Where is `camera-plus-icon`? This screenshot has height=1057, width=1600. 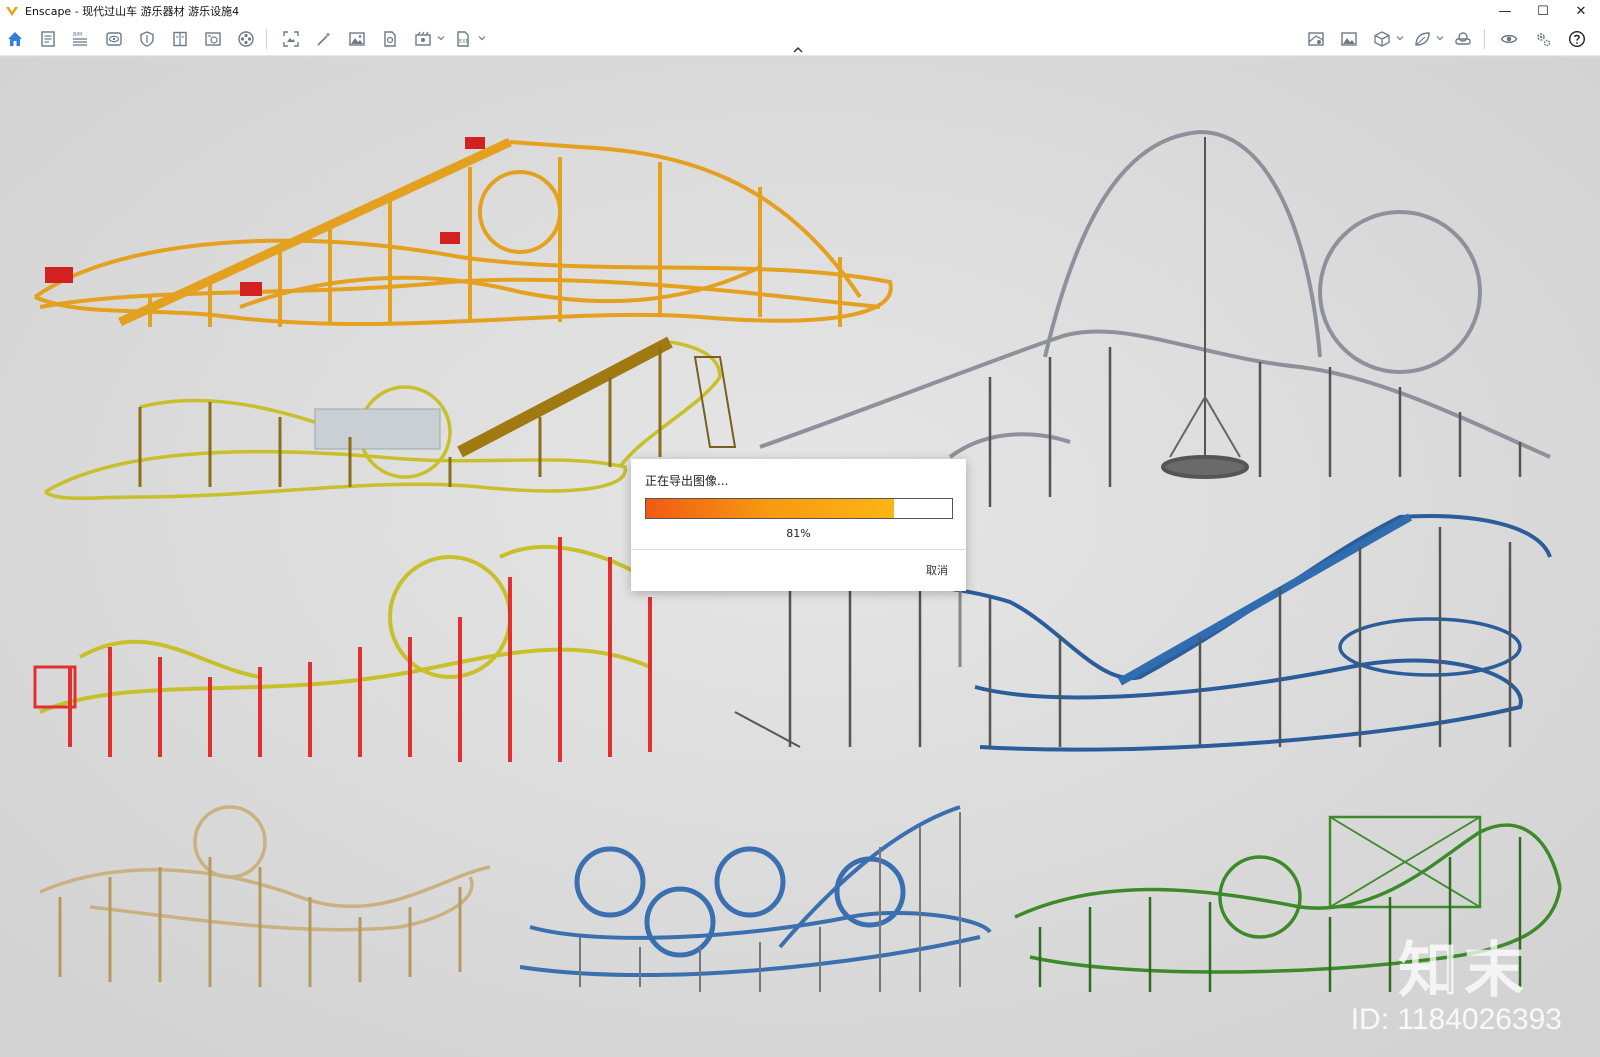
camera-plus-icon is located at coordinates (213, 39).